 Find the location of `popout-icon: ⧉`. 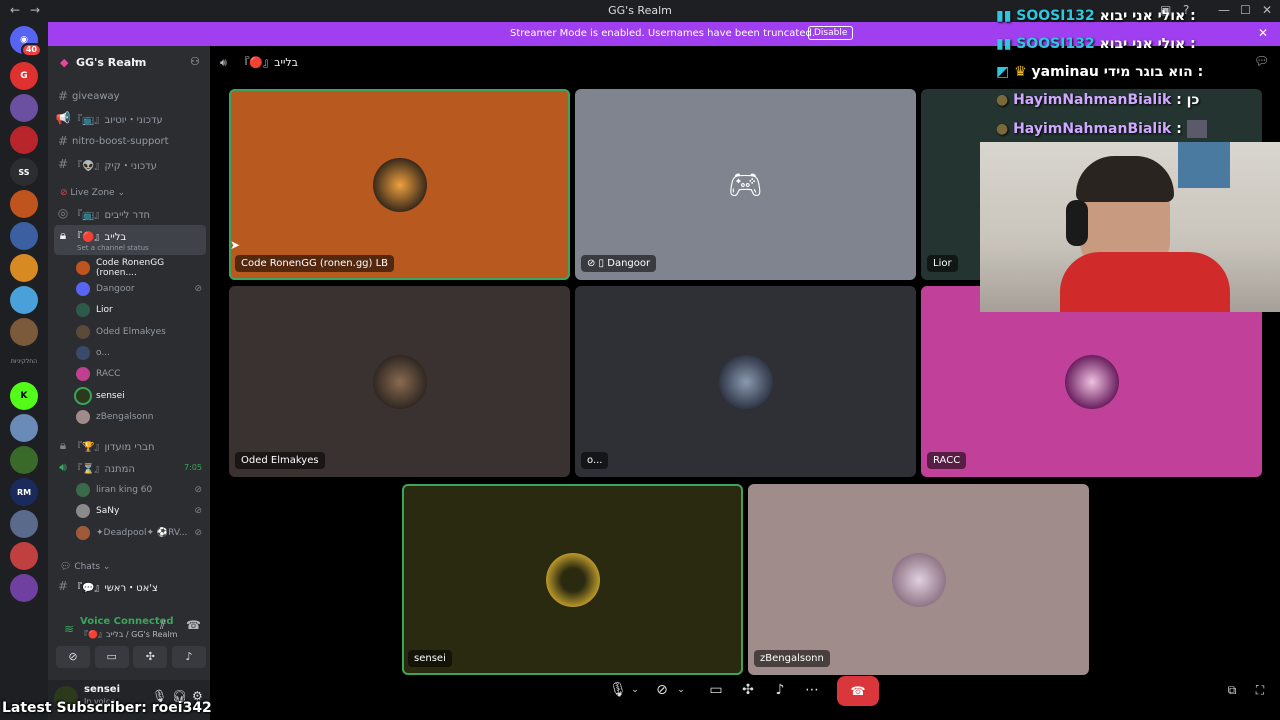

popout-icon: ⧉ is located at coordinates (1232, 690).